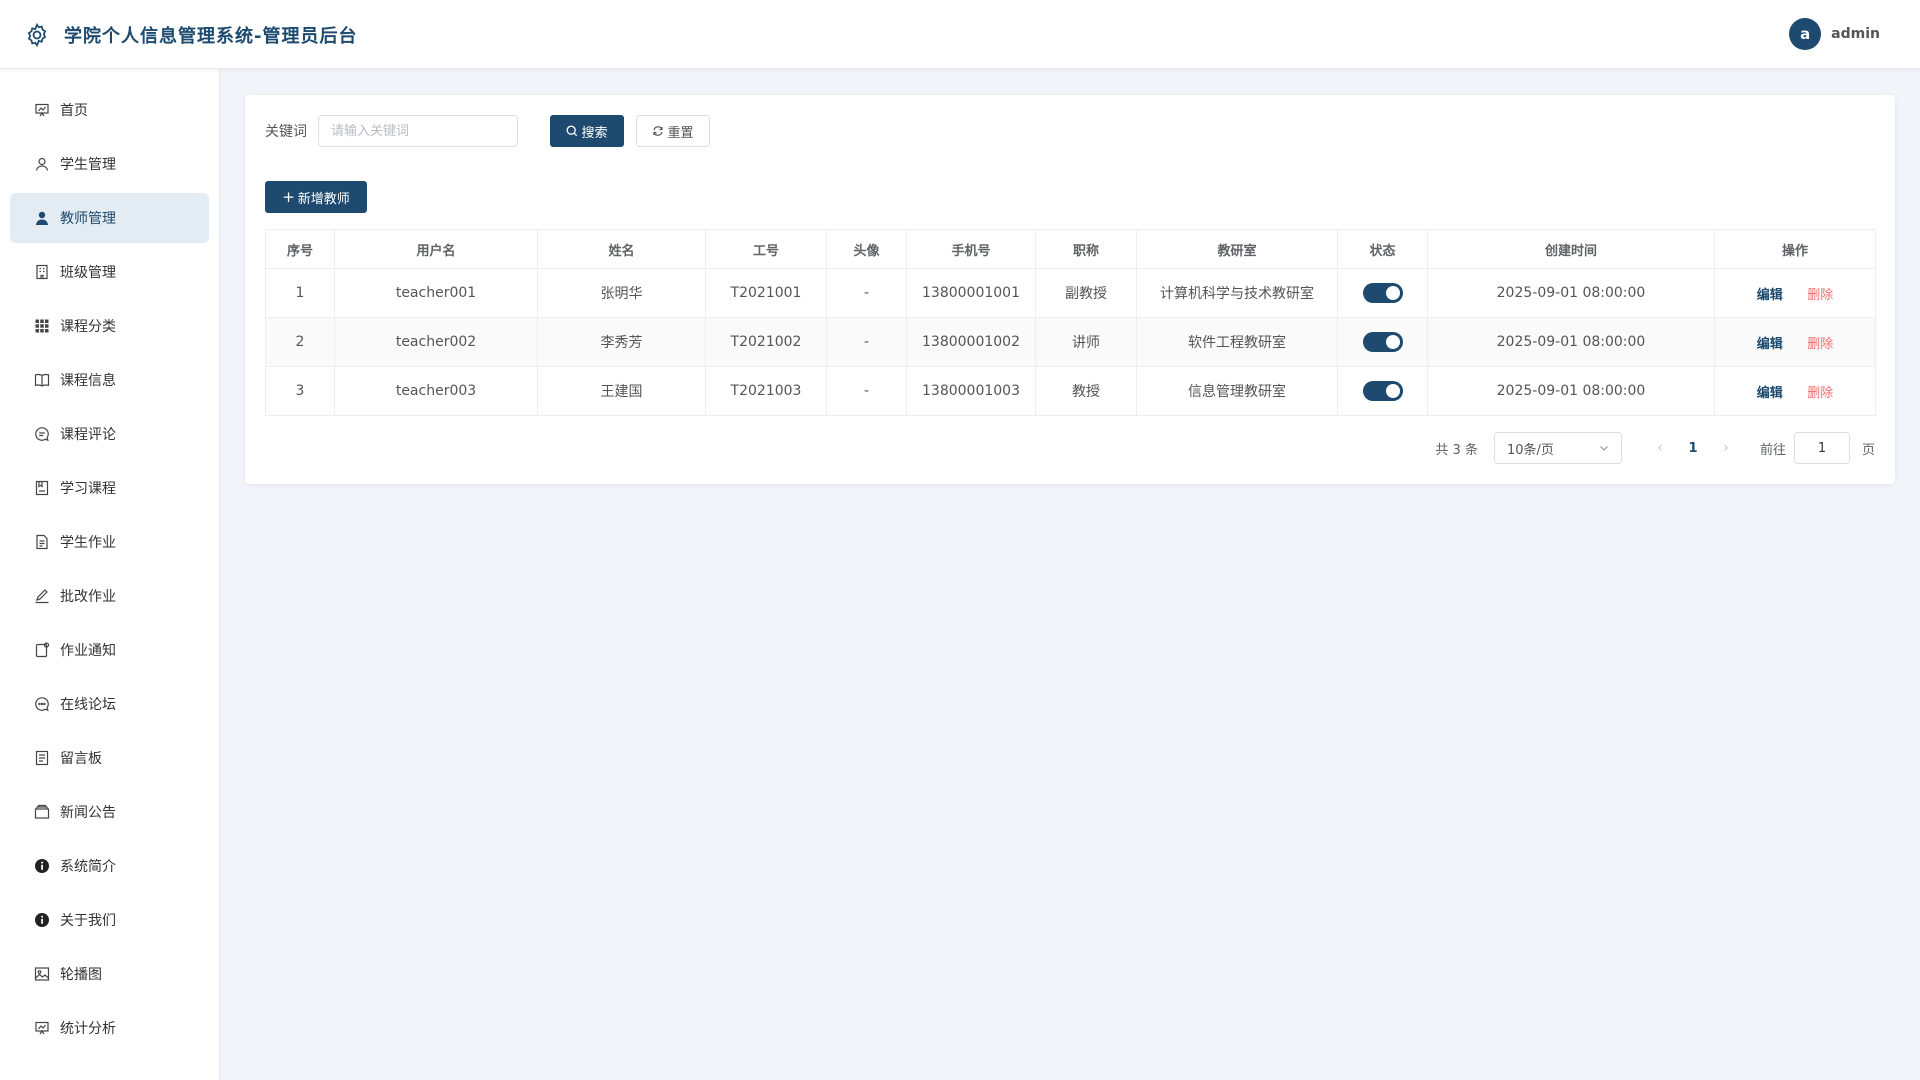 This screenshot has width=1920, height=1080. Describe the element at coordinates (88, 813) in the screenshot. I see `sidebar-item-label: 新闻公告` at that location.